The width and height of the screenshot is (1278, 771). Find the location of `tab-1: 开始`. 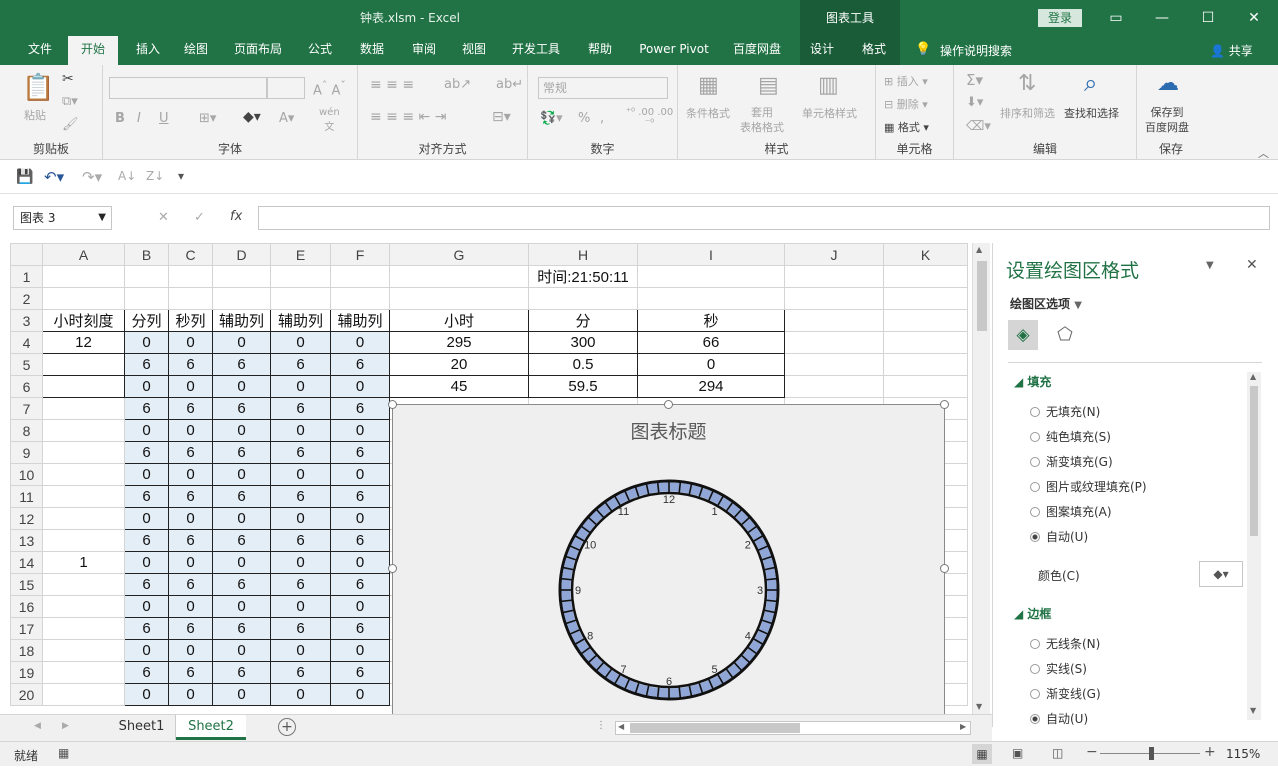

tab-1: 开始 is located at coordinates (93, 50).